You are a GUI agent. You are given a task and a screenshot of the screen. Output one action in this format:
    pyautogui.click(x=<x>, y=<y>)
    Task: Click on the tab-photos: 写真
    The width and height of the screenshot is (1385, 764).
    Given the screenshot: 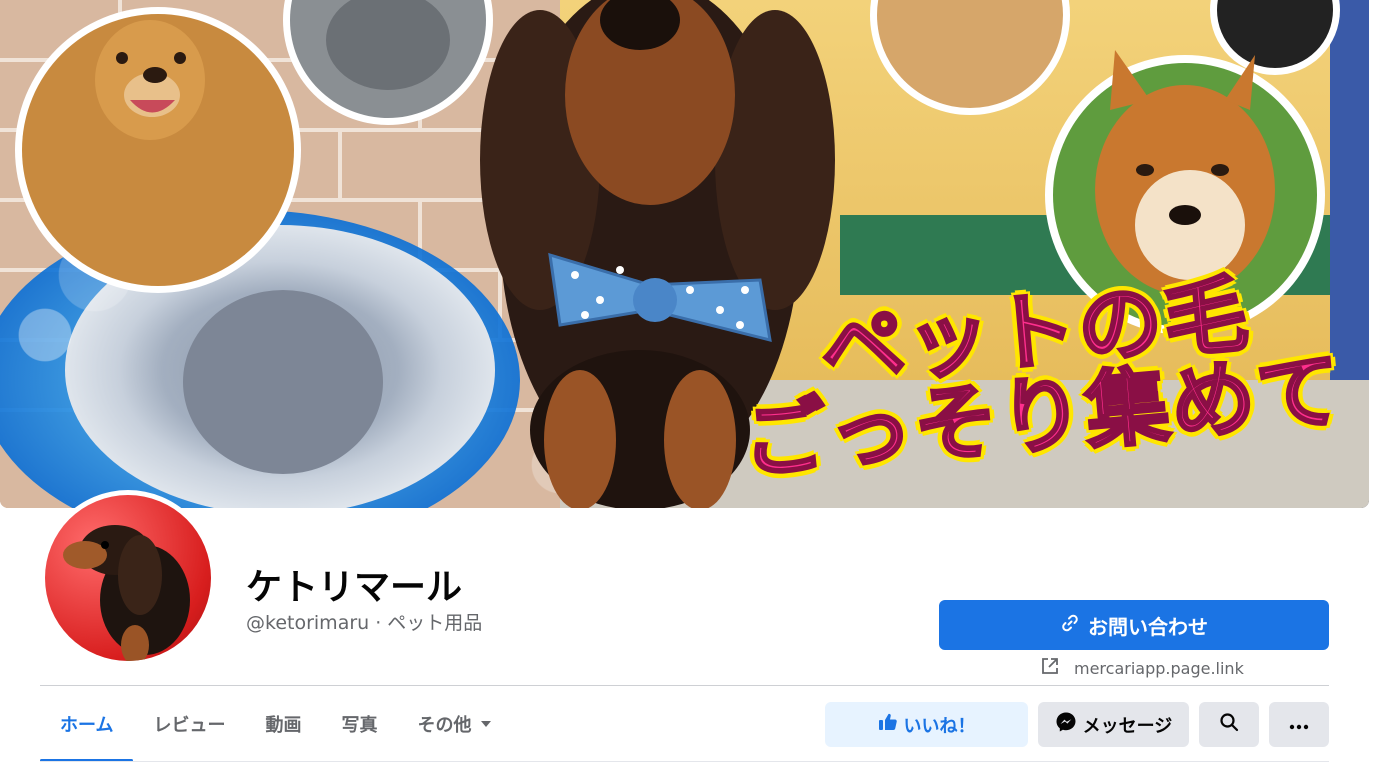 What is the action you would take?
    pyautogui.click(x=359, y=724)
    